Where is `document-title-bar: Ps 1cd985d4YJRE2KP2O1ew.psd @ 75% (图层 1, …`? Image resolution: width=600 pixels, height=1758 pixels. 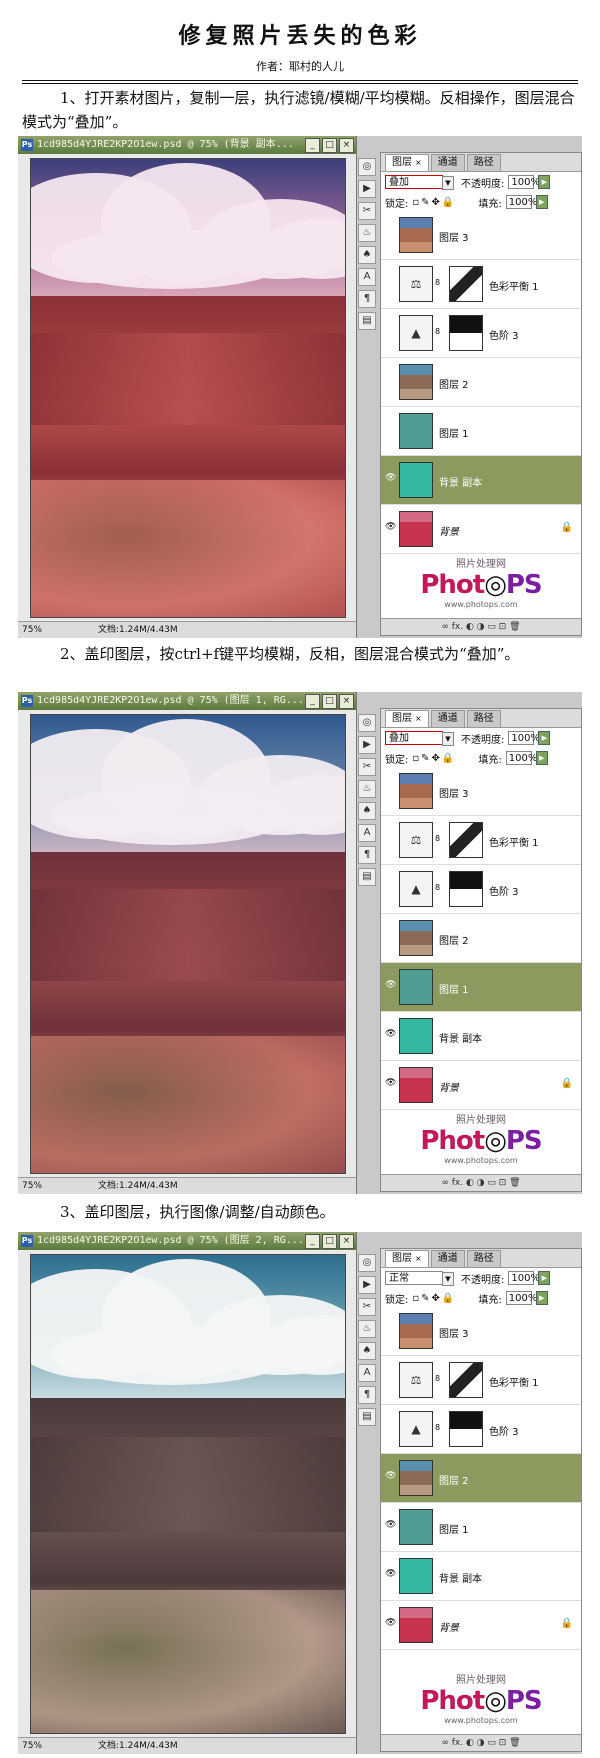 document-title-bar: Ps 1cd985d4YJRE2KP2O1ew.psd @ 75% (图层 1, … is located at coordinates (187, 701).